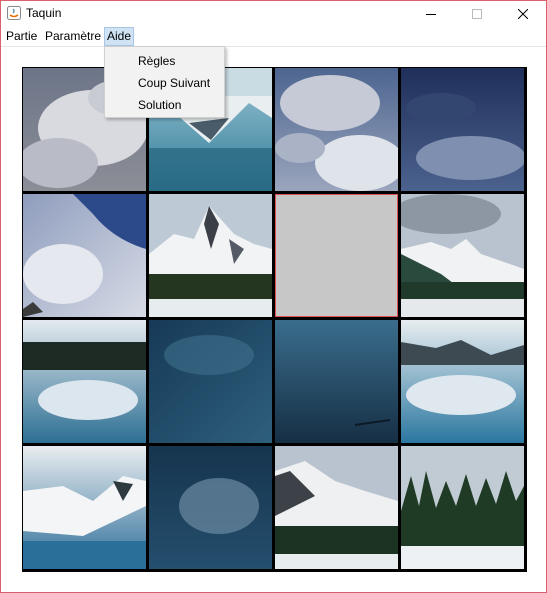 The width and height of the screenshot is (547, 593). Describe the element at coordinates (159, 105) in the screenshot. I see `menu-item-solution: Solution` at that location.